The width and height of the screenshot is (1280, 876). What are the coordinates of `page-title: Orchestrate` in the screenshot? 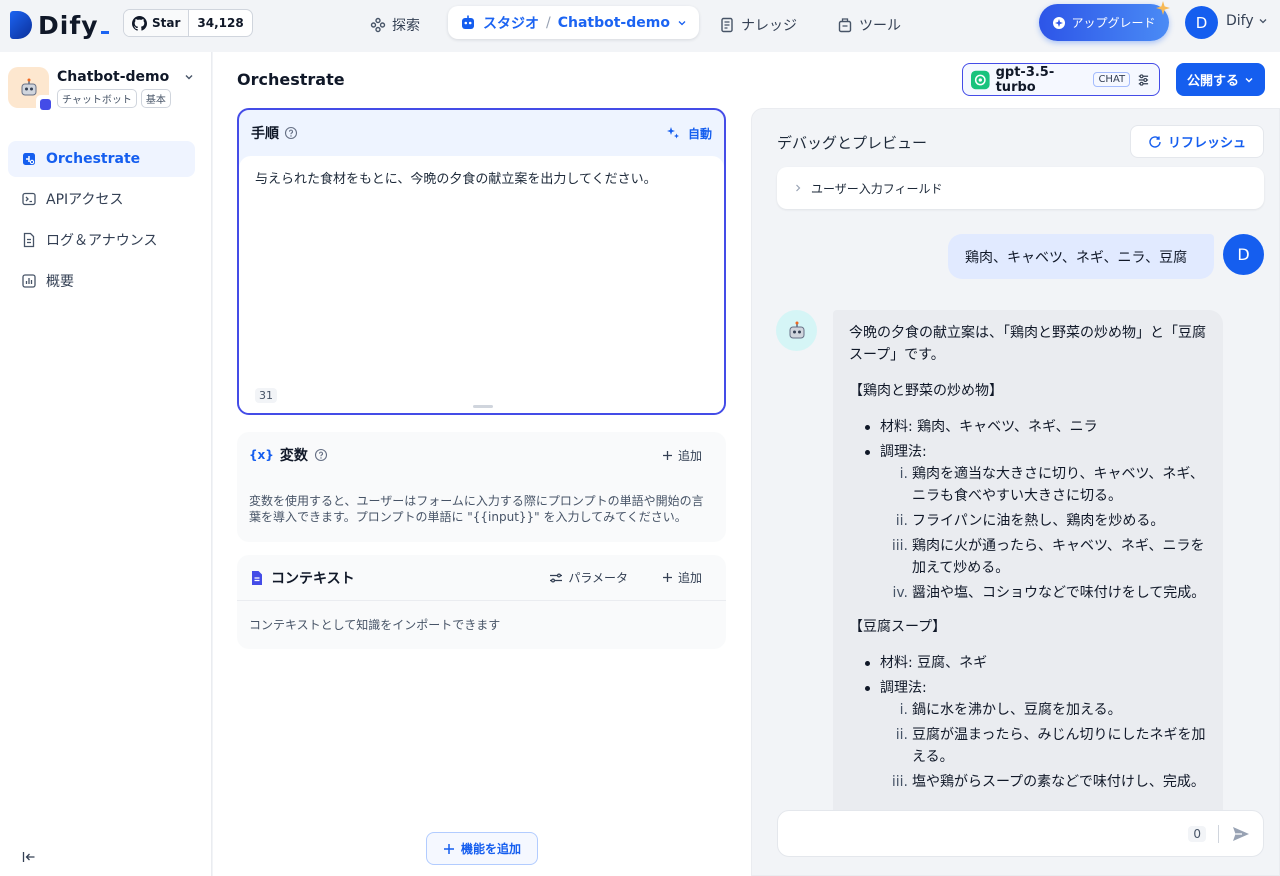 It's located at (291, 79).